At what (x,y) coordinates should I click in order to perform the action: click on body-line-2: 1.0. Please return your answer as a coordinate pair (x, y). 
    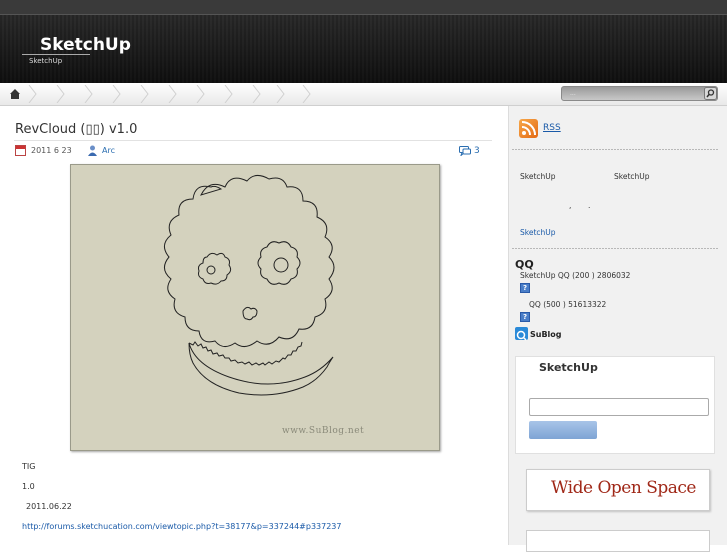
    Looking at the image, I should click on (28, 486).